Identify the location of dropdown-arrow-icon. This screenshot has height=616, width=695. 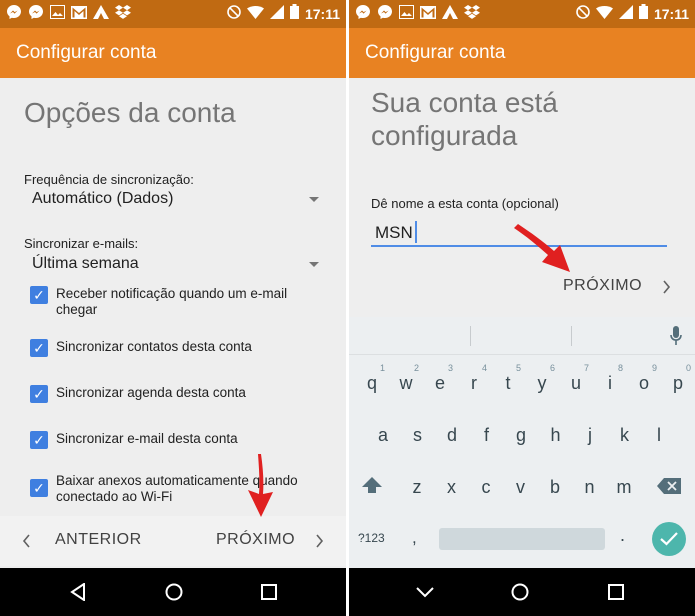
(314, 199).